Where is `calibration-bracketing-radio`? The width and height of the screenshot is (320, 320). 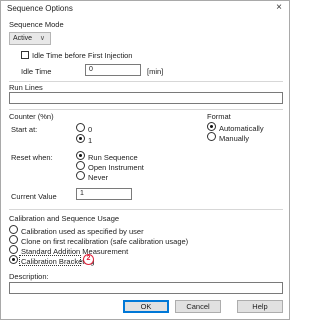
calibration-bracketing-radio is located at coordinates (13, 259).